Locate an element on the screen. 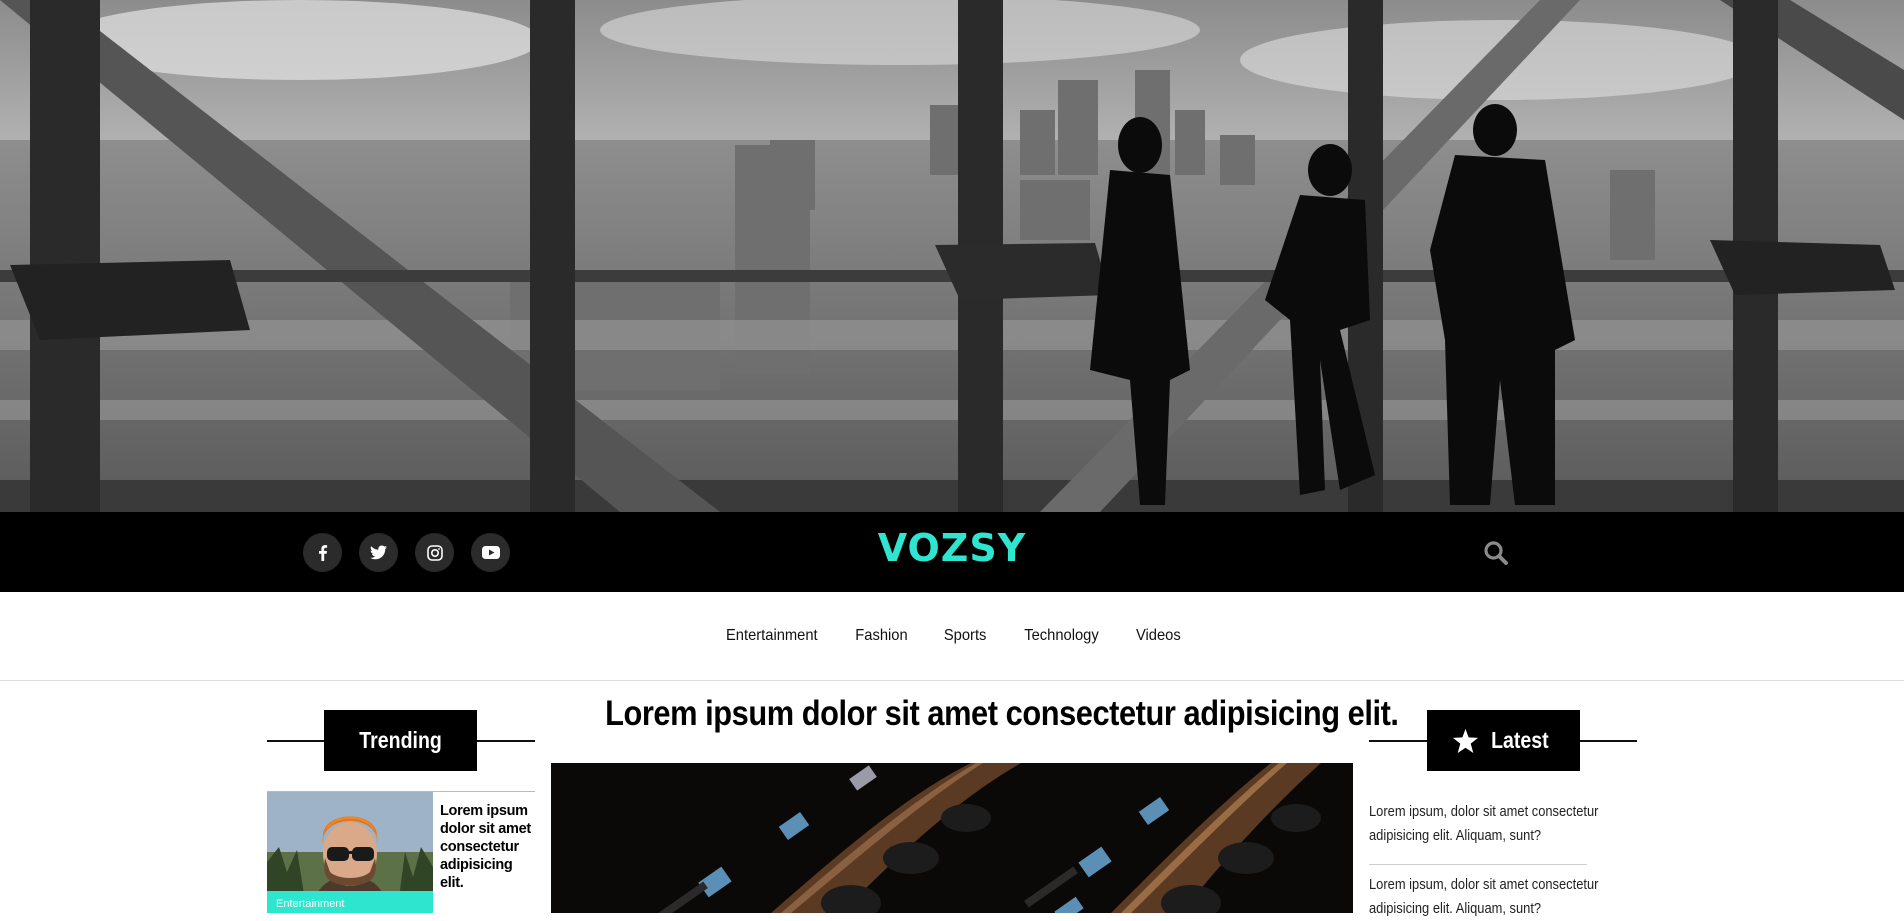  trending-heading: Trending is located at coordinates (400, 740).